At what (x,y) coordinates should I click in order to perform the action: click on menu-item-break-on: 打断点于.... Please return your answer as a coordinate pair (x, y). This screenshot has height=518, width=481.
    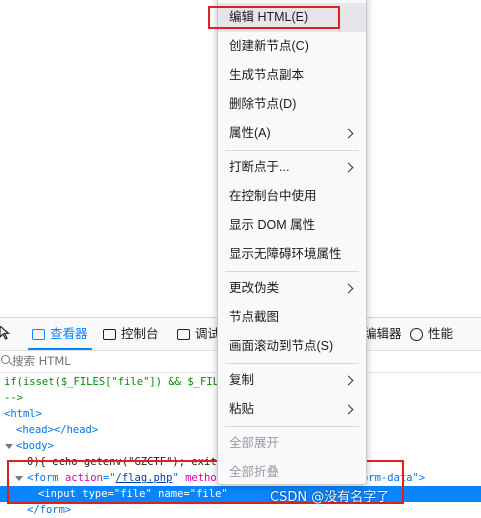
    Looking at the image, I should click on (292, 167).